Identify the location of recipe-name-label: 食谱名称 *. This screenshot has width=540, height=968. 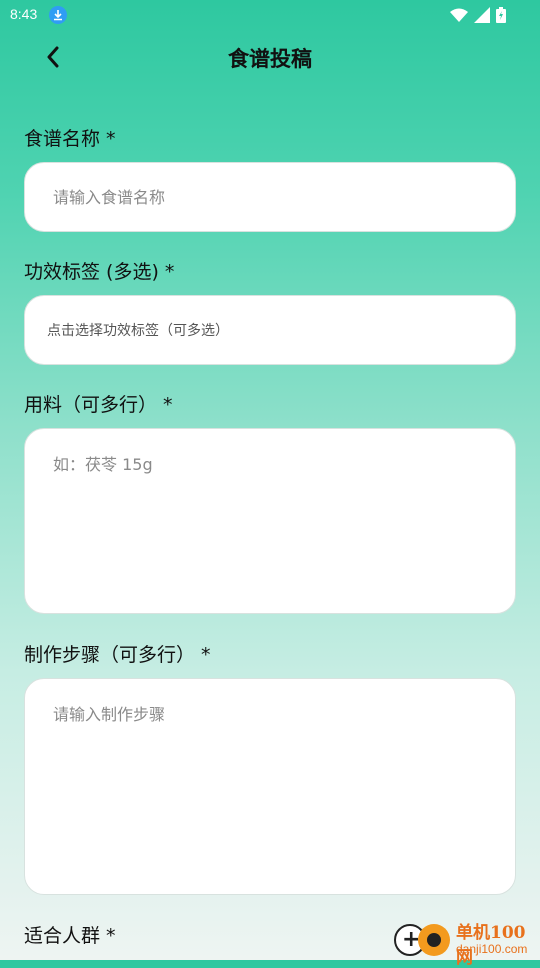
(70, 139).